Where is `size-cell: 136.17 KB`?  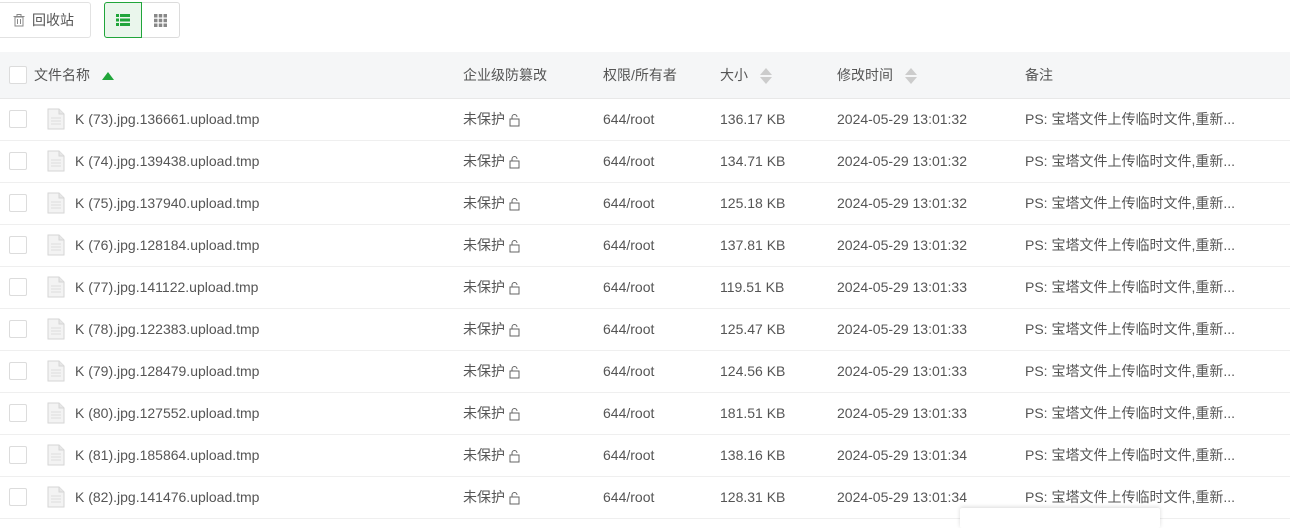
size-cell: 136.17 KB is located at coordinates (778, 119).